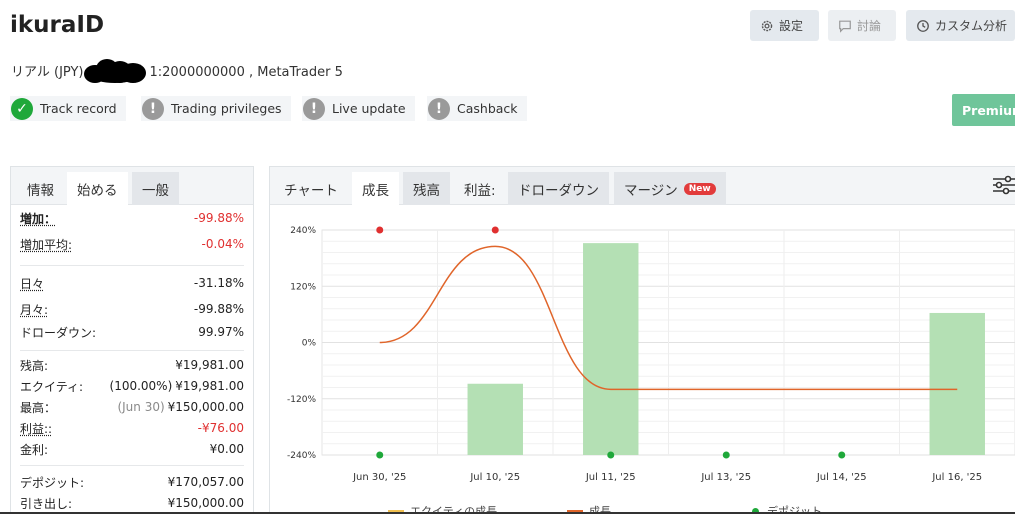 Image resolution: width=1015 pixels, height=514 pixels. I want to click on x-tick-label: Jul 14, '25, so click(841, 477).